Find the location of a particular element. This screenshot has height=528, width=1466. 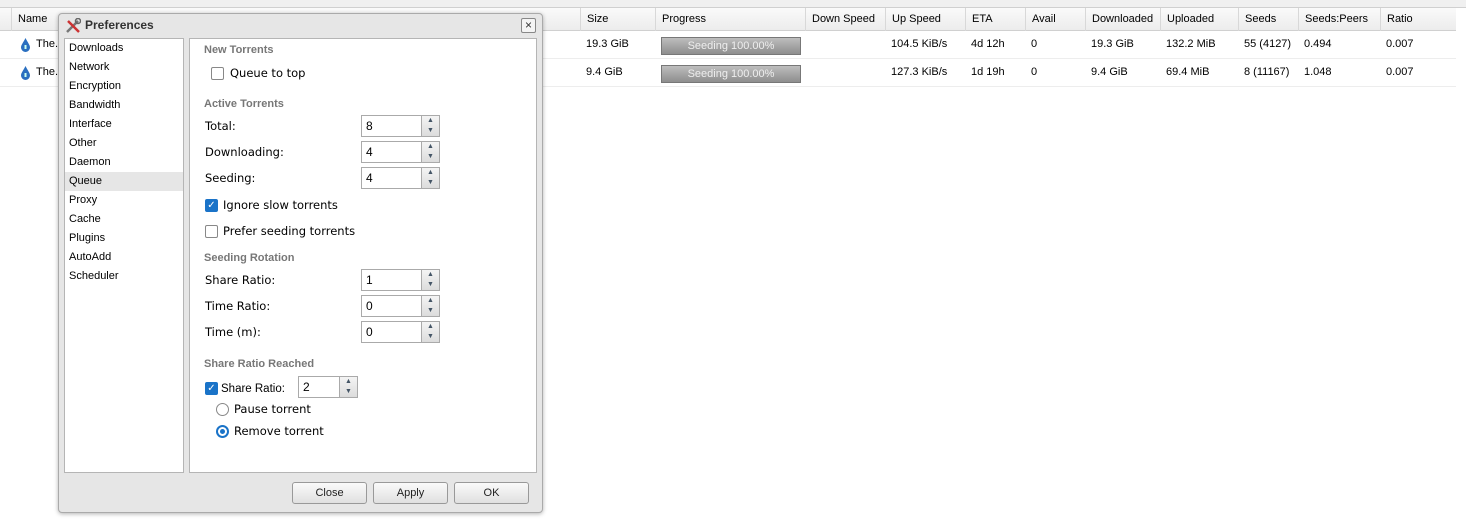

share-ratio-input: 1 is located at coordinates (391, 280).